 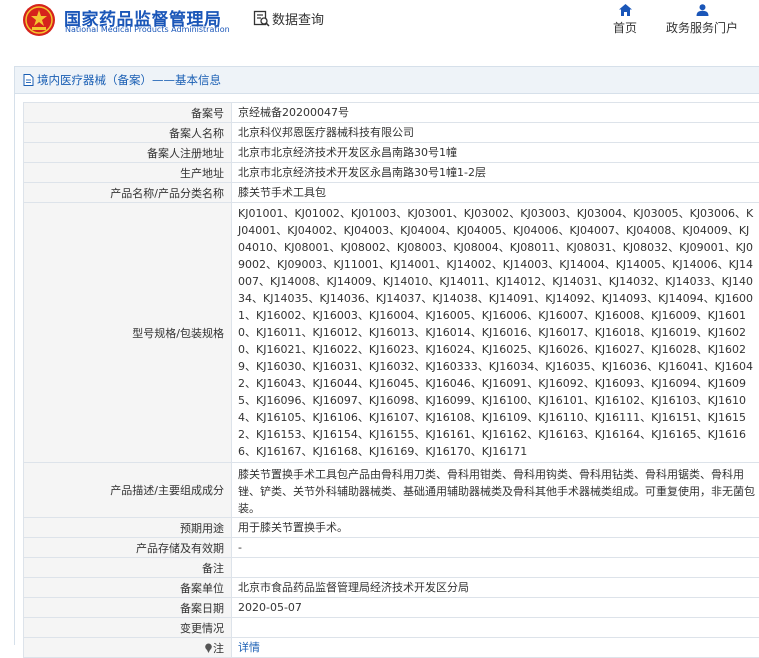 I want to click on label-intended-use: 预期用途, so click(x=128, y=528).